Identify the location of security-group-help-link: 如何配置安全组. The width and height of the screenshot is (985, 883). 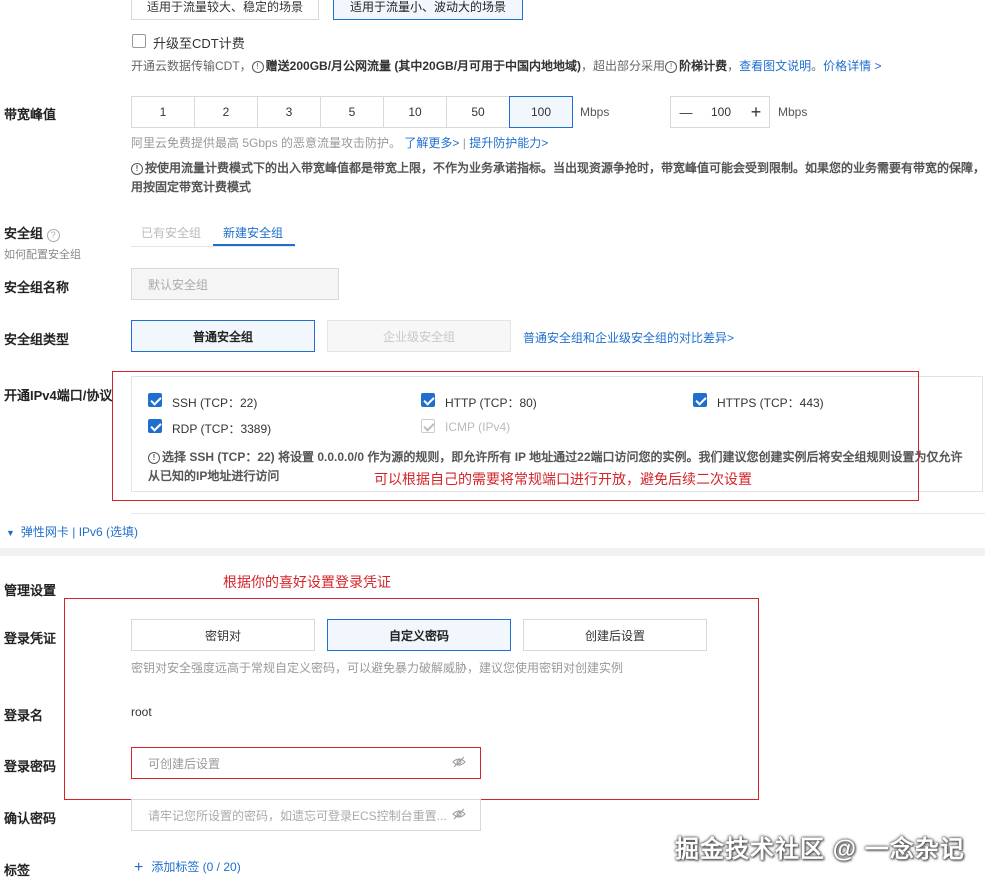
(42, 254).